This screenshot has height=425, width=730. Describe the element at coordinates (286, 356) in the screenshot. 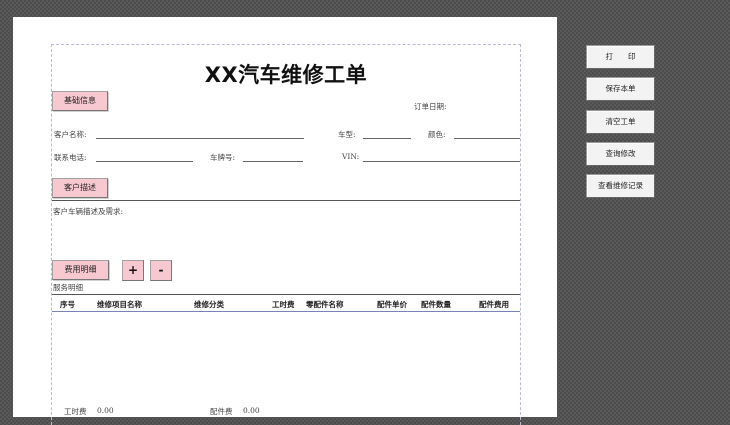

I see `service-table-body` at that location.